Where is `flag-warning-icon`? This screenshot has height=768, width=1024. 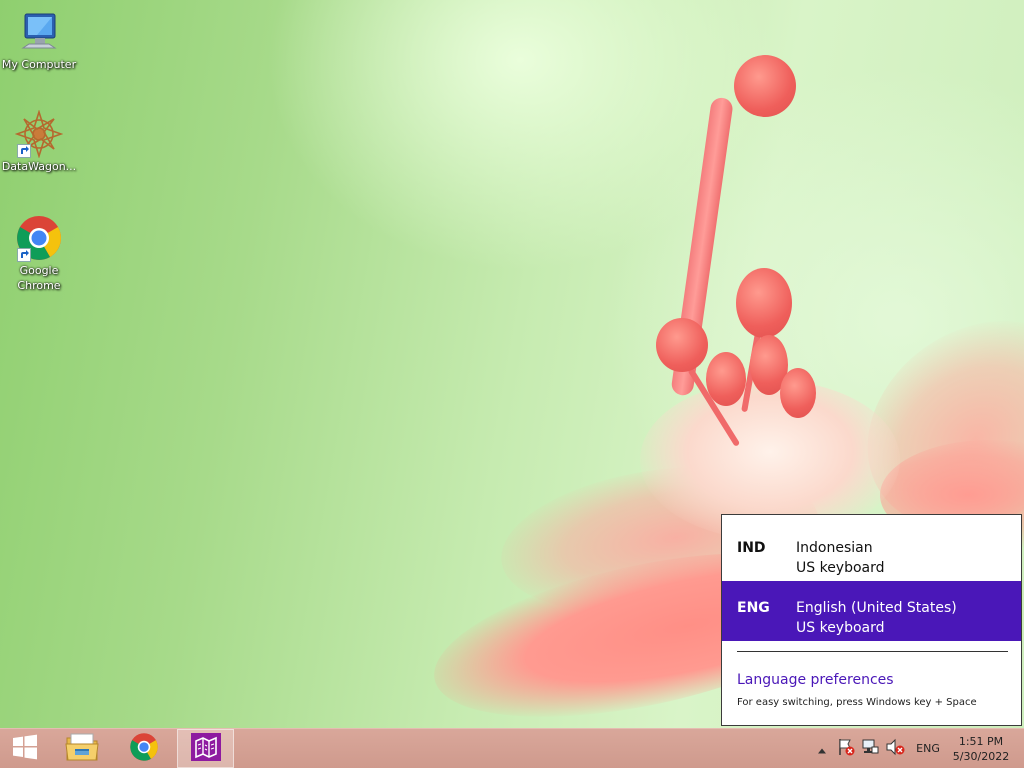
flag-warning-icon is located at coordinates (846, 749).